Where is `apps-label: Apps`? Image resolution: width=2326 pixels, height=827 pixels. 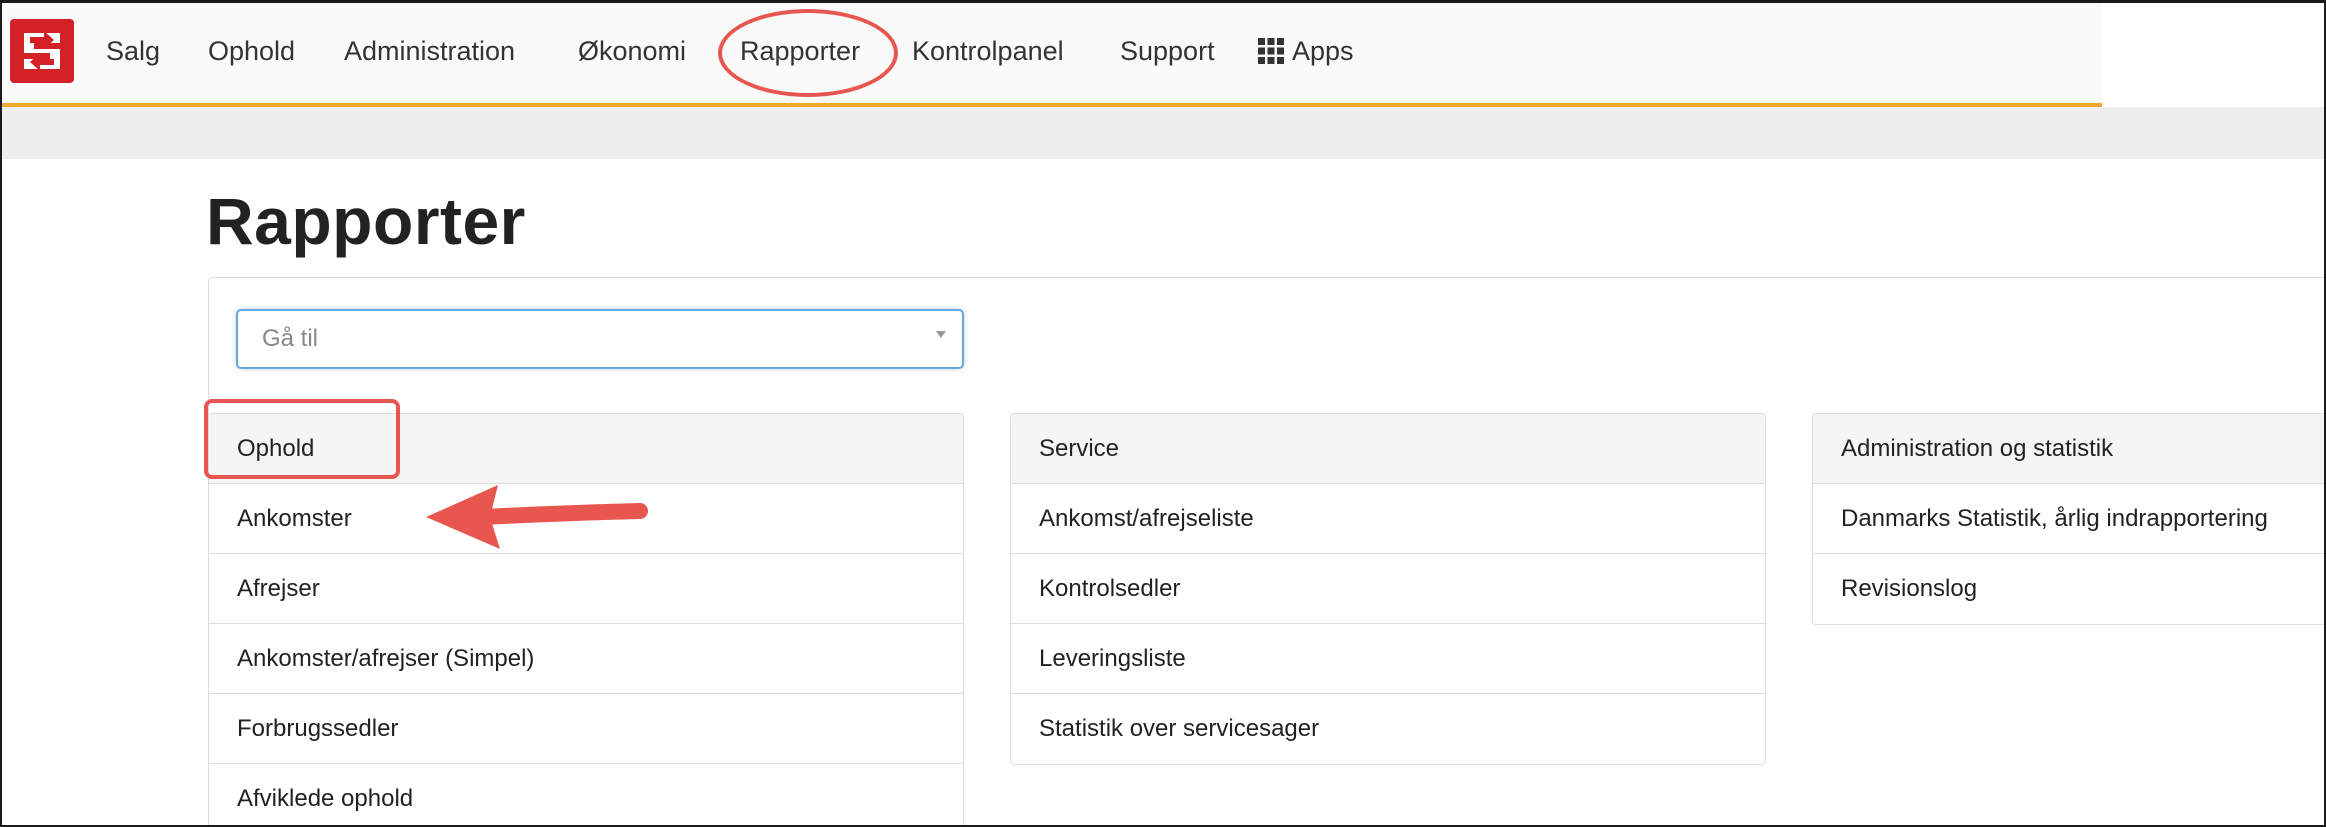 apps-label: Apps is located at coordinates (1323, 51).